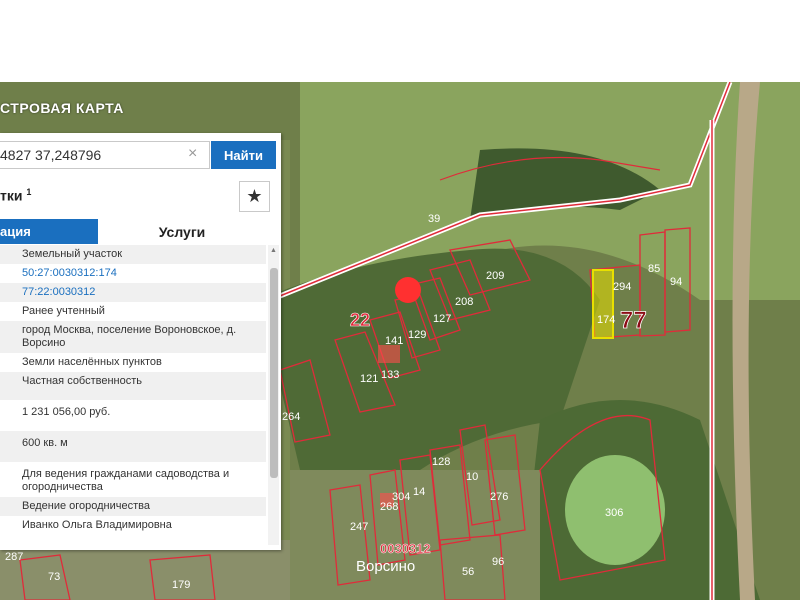  I want to click on parcel-label: 179, so click(181, 585).